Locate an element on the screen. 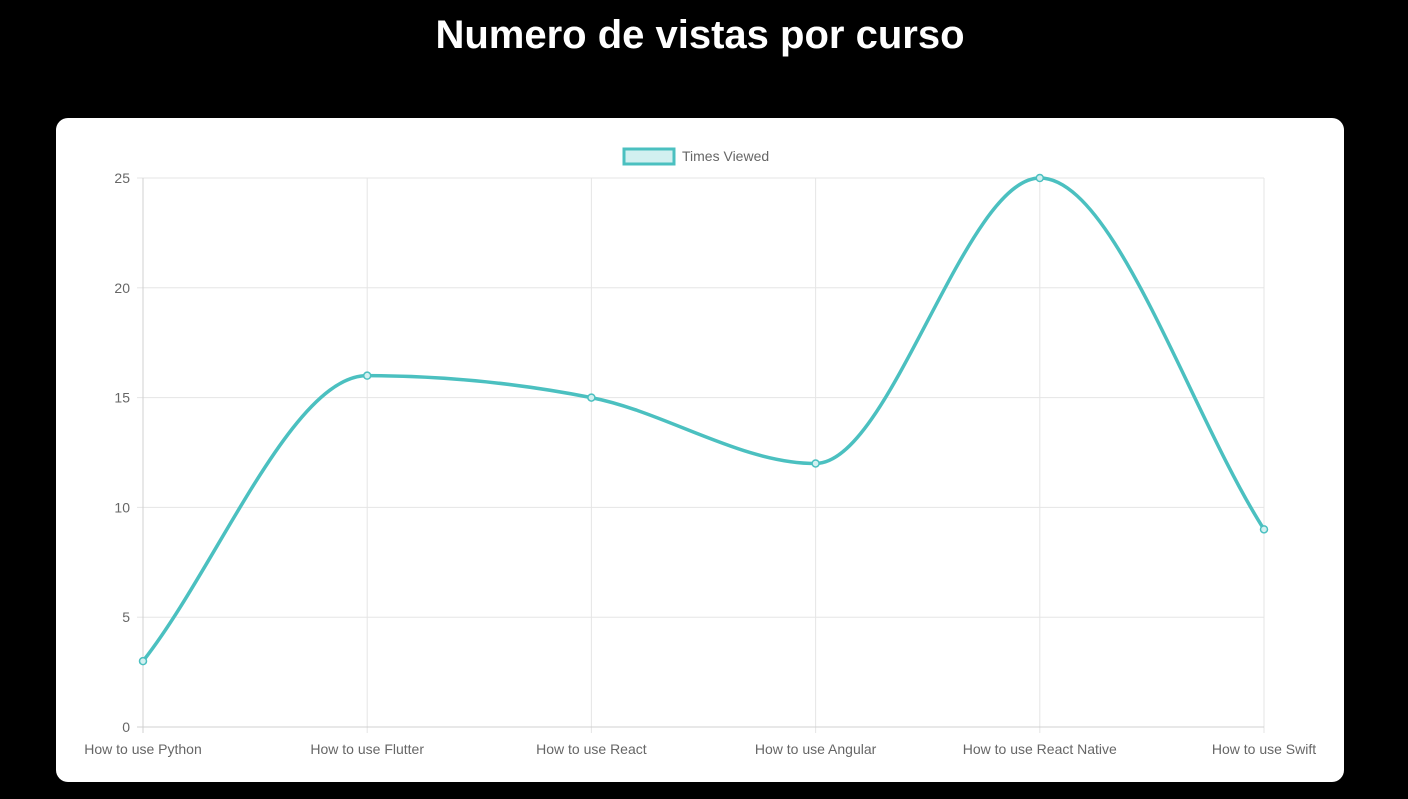 Image resolution: width=1408 pixels, height=799 pixels. y-tick-label: 25 is located at coordinates (122, 178).